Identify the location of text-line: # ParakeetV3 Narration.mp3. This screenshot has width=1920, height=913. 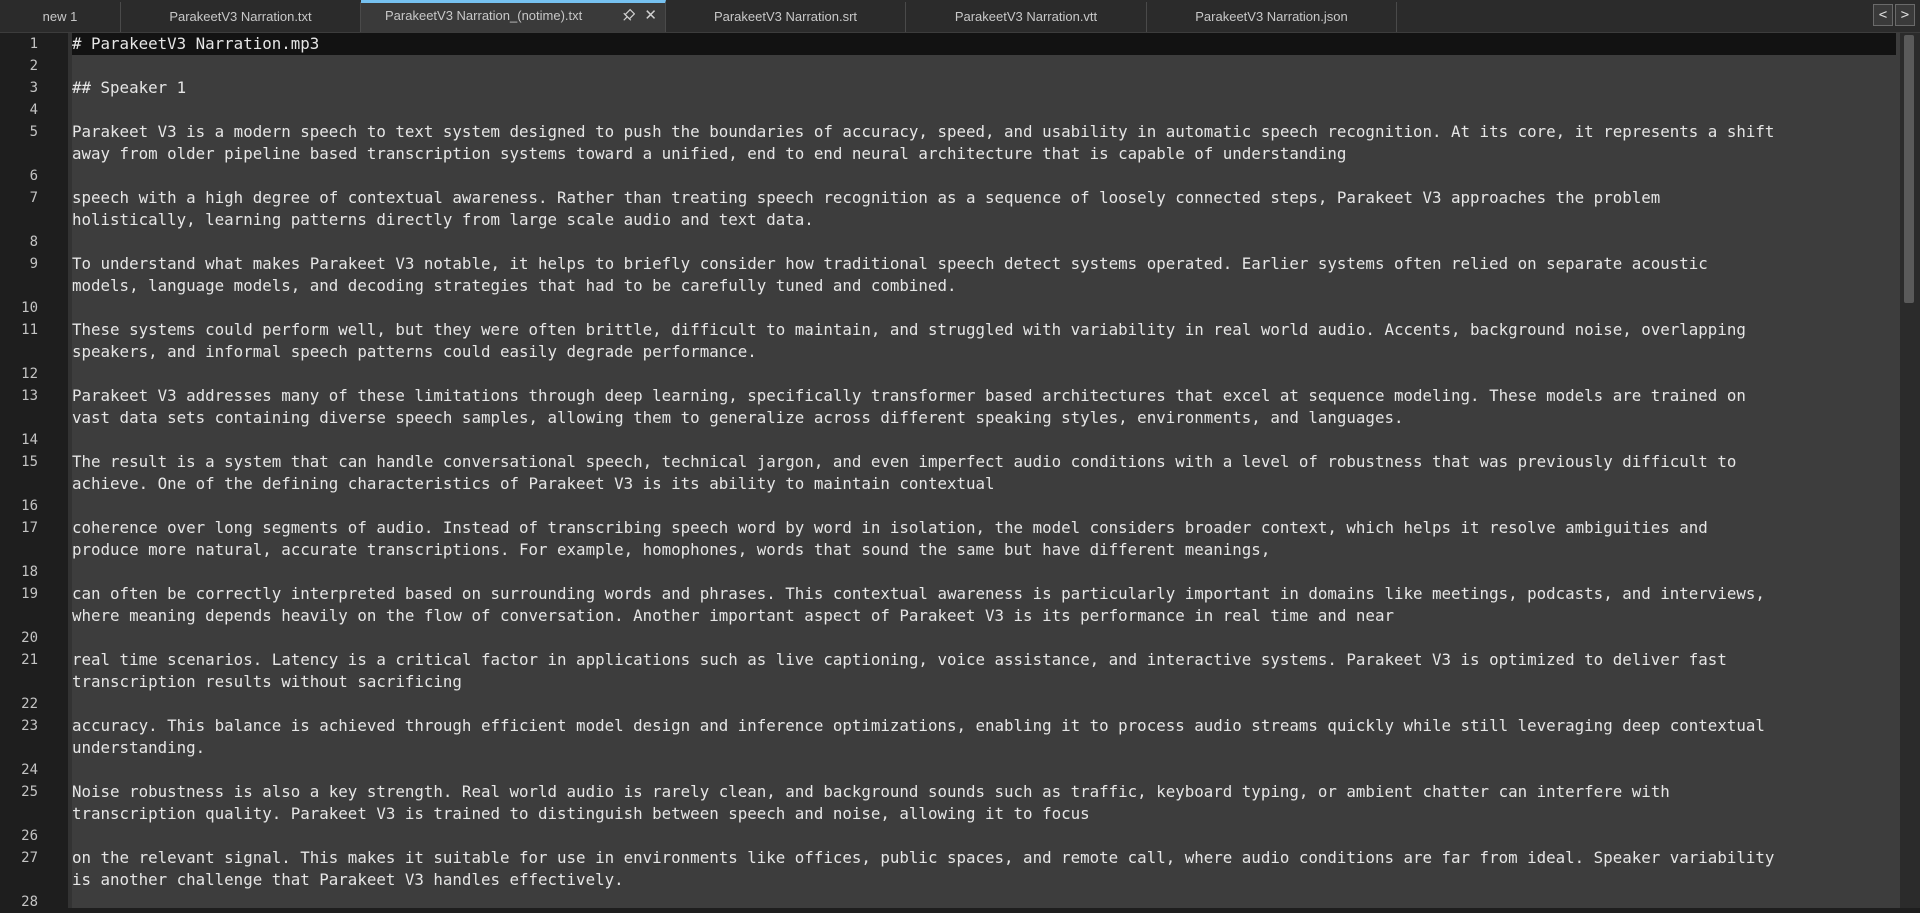
(196, 43).